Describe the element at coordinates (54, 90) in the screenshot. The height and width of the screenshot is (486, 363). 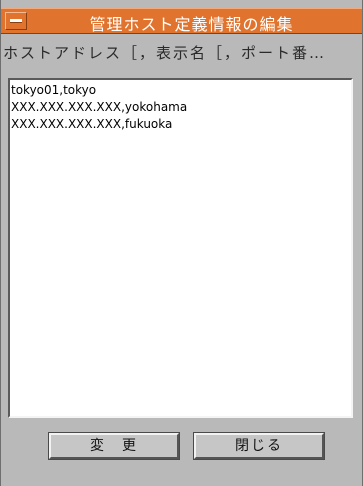
I see `text-line: tokyo01,tokyo` at that location.